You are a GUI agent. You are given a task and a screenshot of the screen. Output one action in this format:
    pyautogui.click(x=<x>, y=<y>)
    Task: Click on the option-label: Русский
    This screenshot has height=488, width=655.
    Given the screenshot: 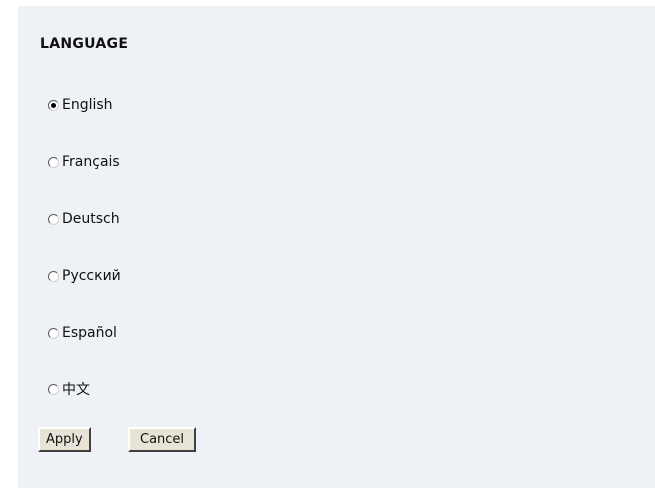 What is the action you would take?
    pyautogui.click(x=91, y=276)
    